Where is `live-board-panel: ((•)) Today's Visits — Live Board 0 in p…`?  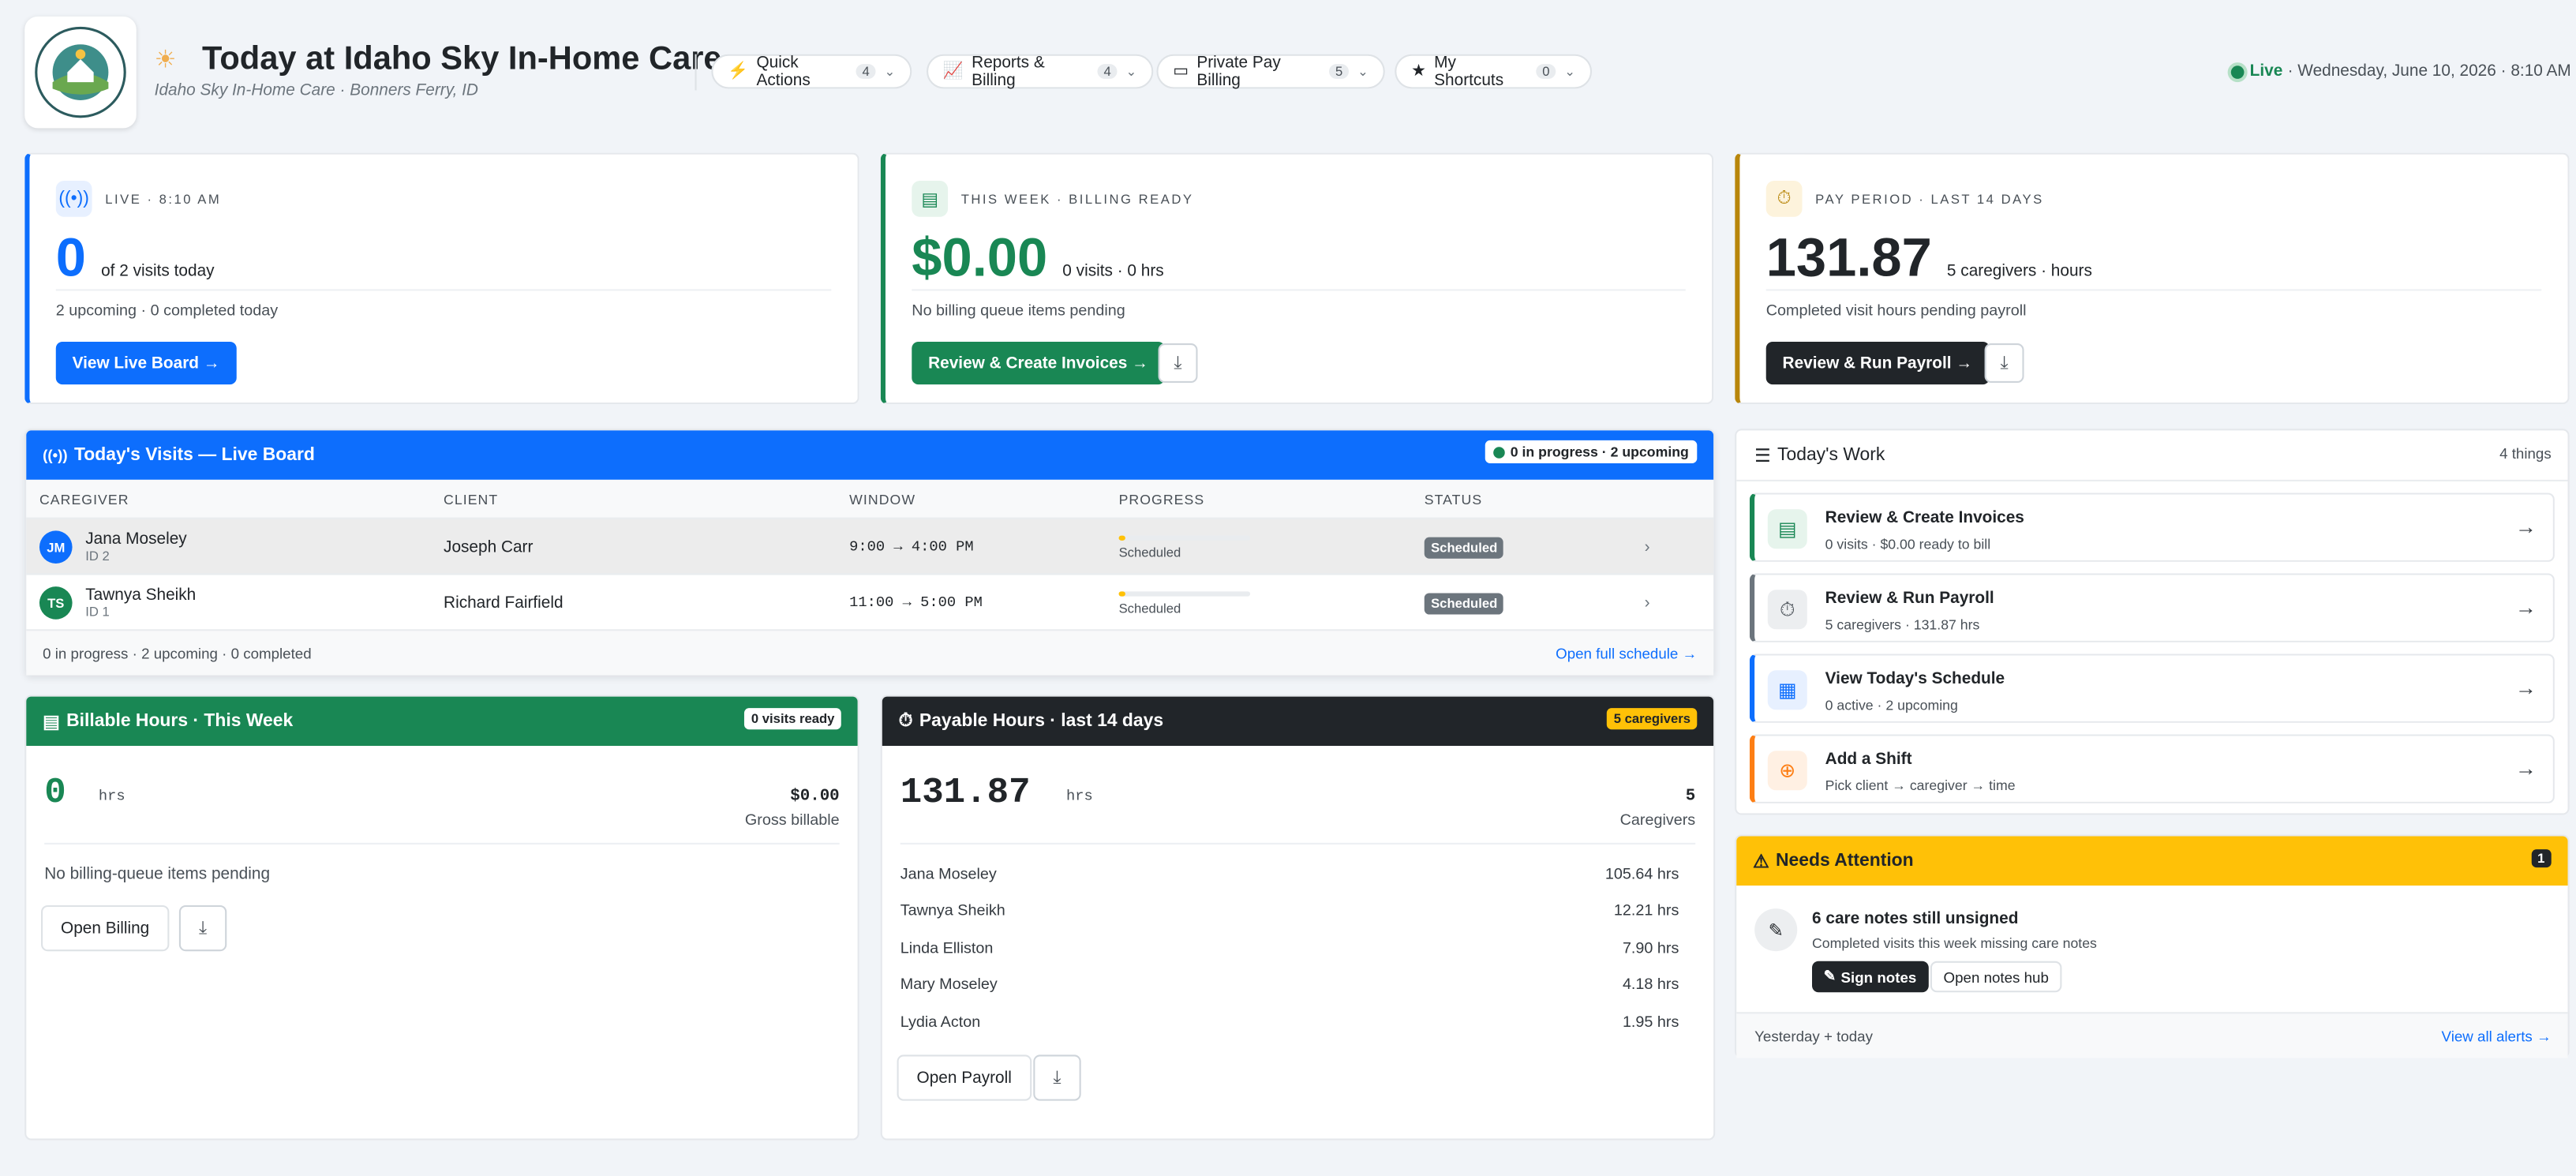
live-board-panel: ((•)) Today's Visits — Live Board 0 in p… is located at coordinates (870, 552).